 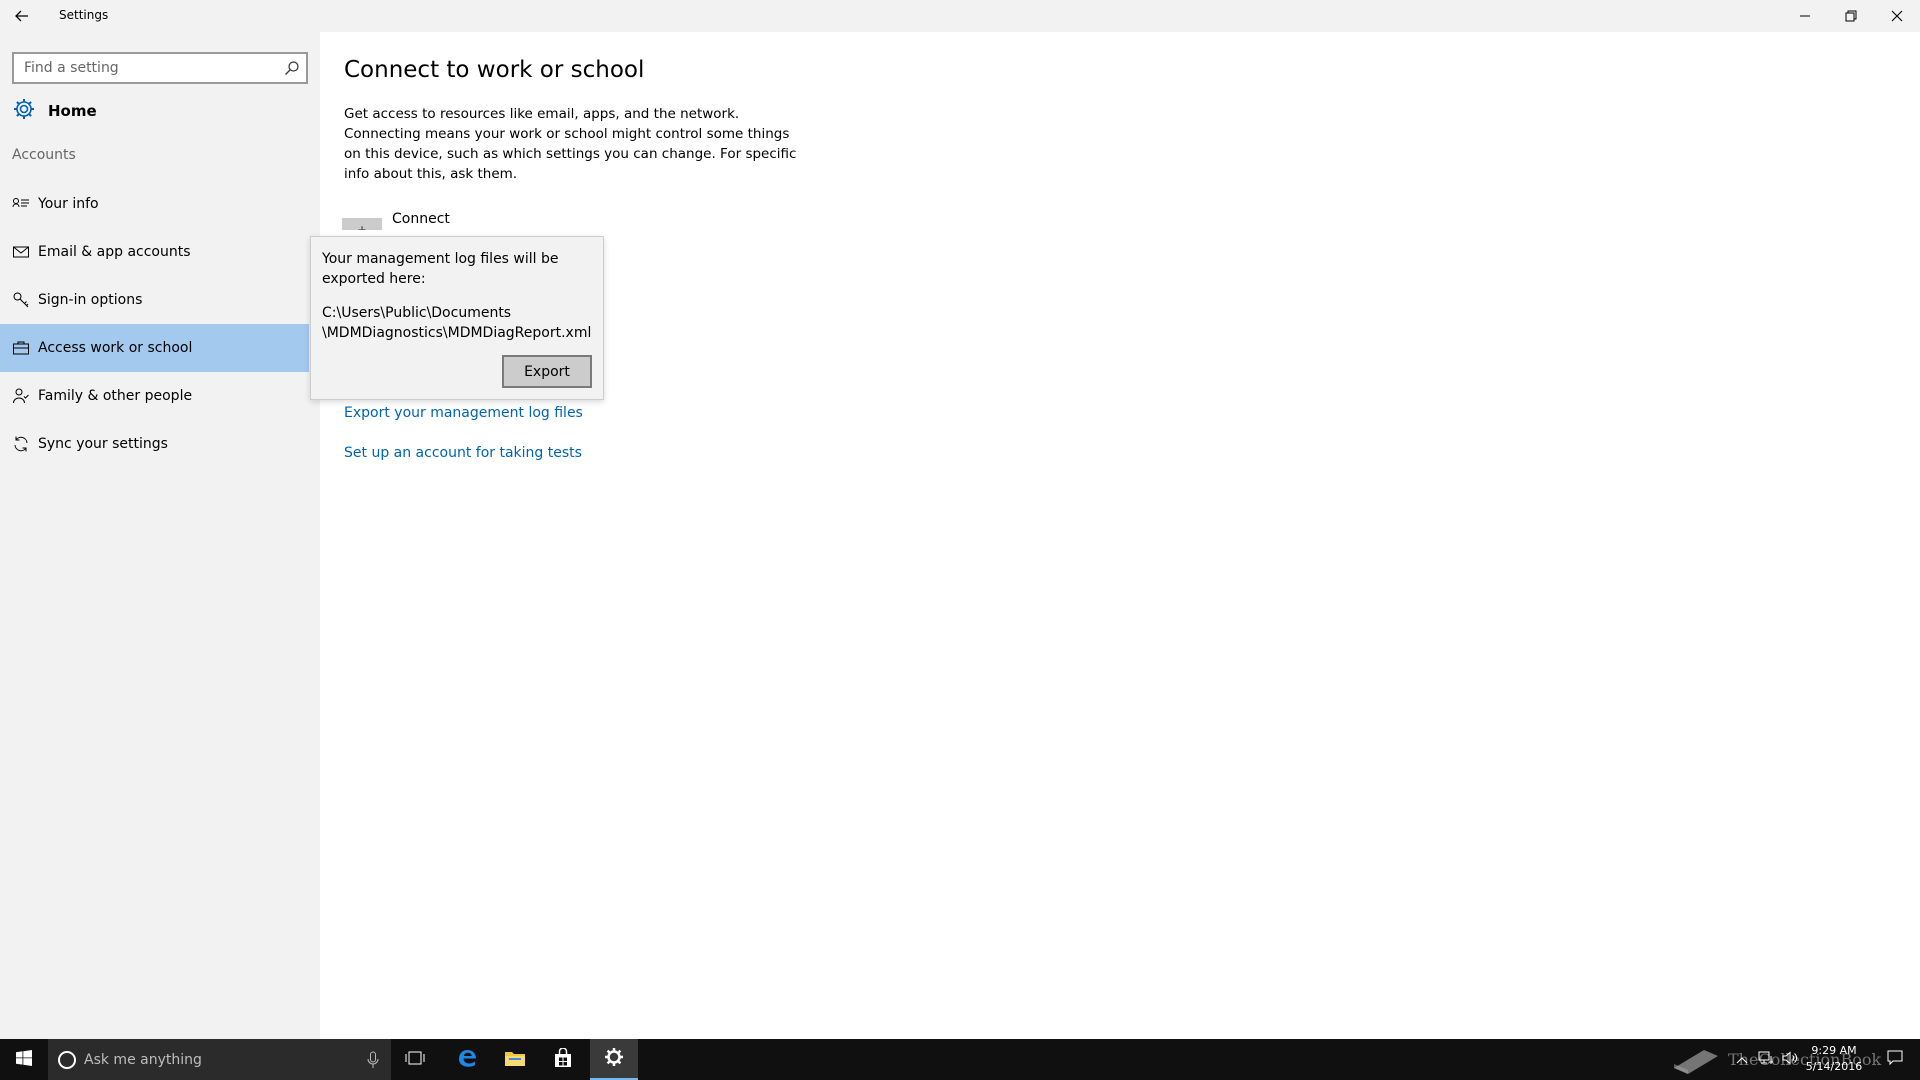 I want to click on sidebar-item-email-accounts: Email & app accounts, so click(x=154, y=252).